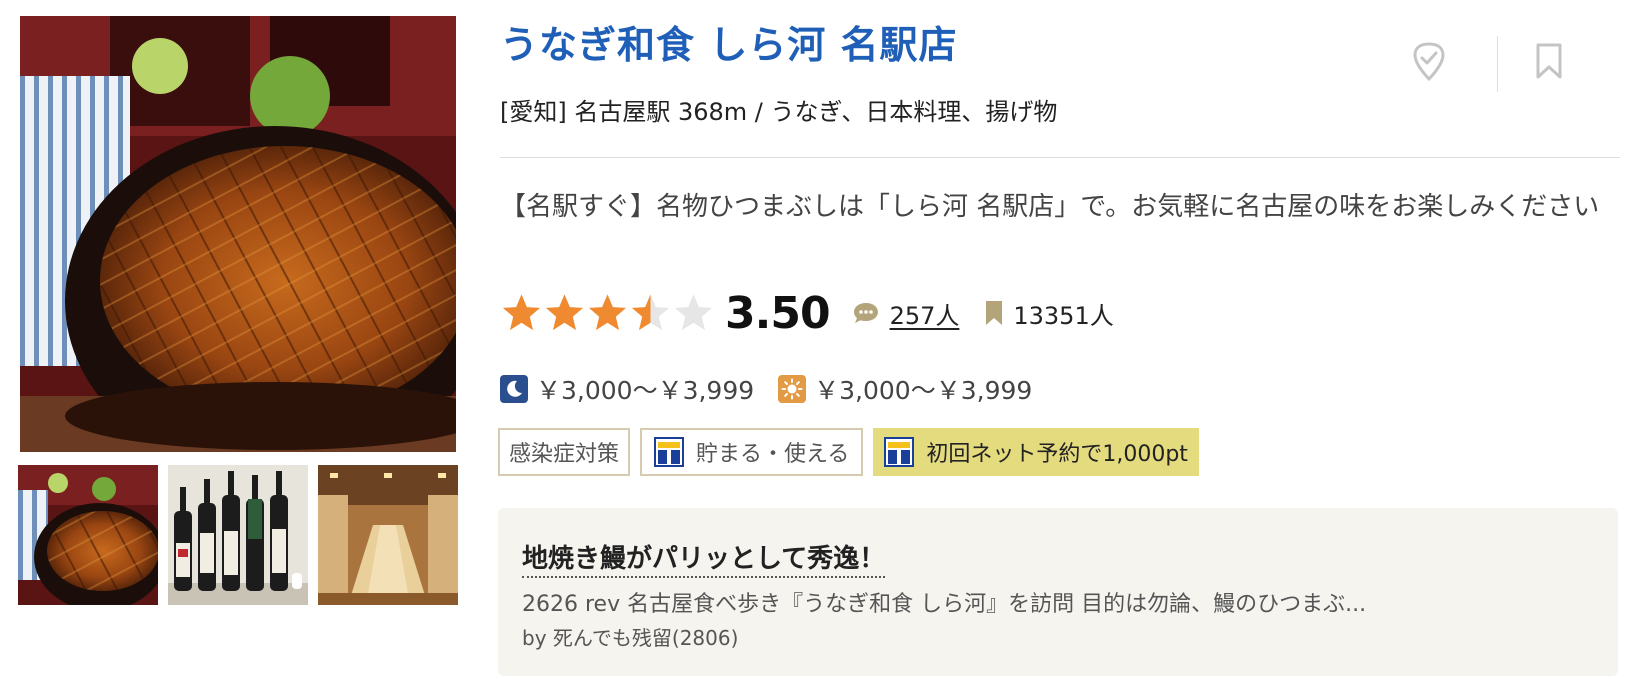 This screenshot has width=1632, height=692. Describe the element at coordinates (925, 313) in the screenshot. I see `review-count: 257人` at that location.